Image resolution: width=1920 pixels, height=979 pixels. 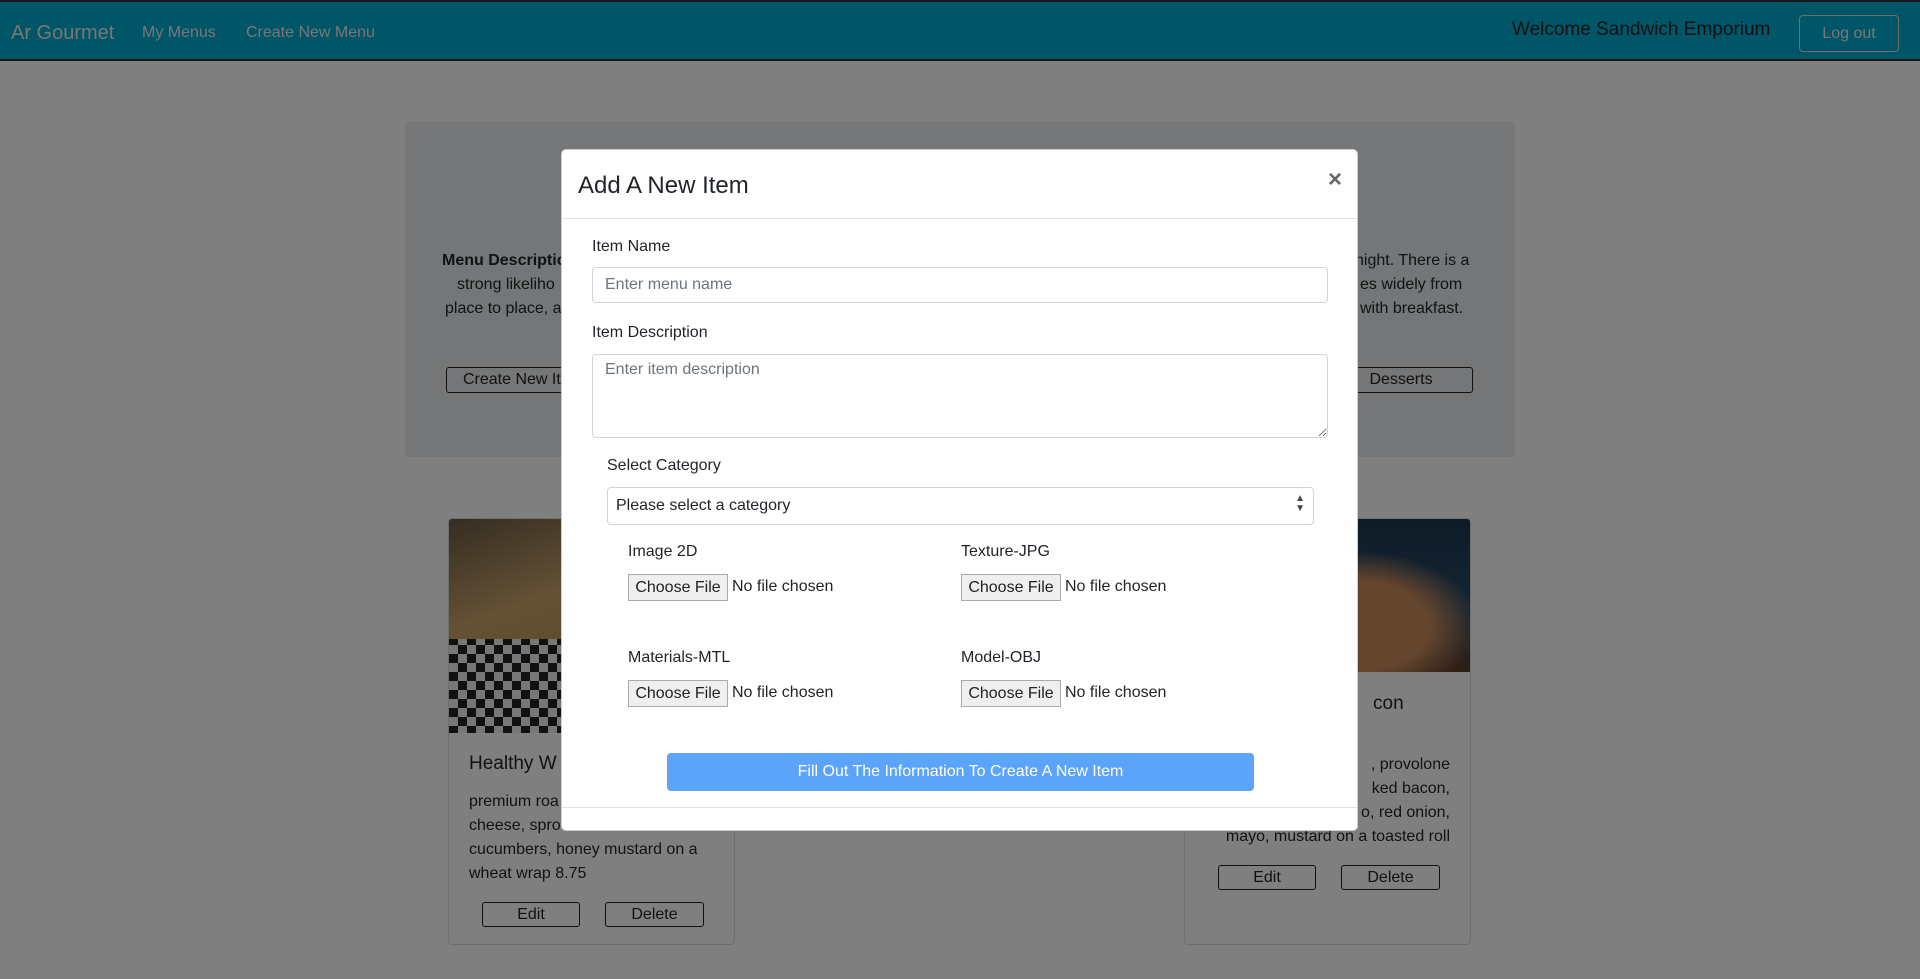 I want to click on choose-file-texture-jpg: Choose File, so click(x=1011, y=587).